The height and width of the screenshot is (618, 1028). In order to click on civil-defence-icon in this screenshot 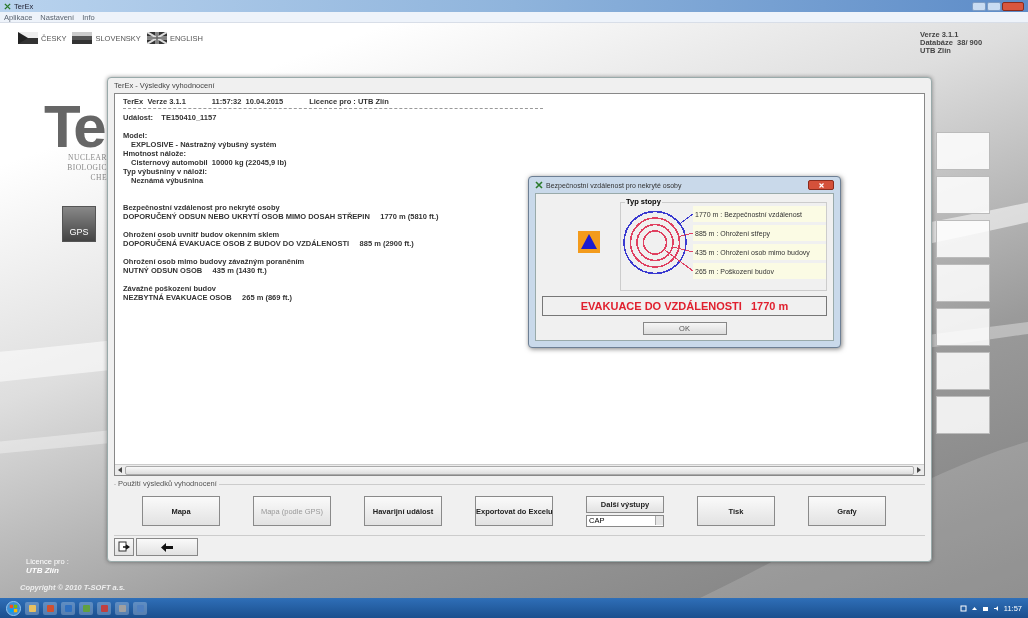, I will do `click(589, 242)`.